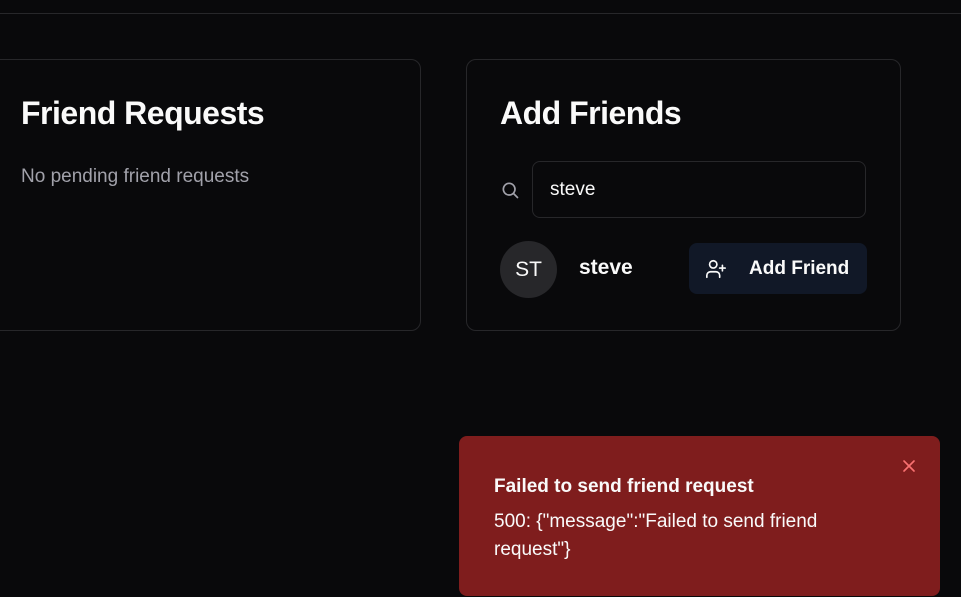  I want to click on friend-requests-title: Friend Requests, so click(143, 113).